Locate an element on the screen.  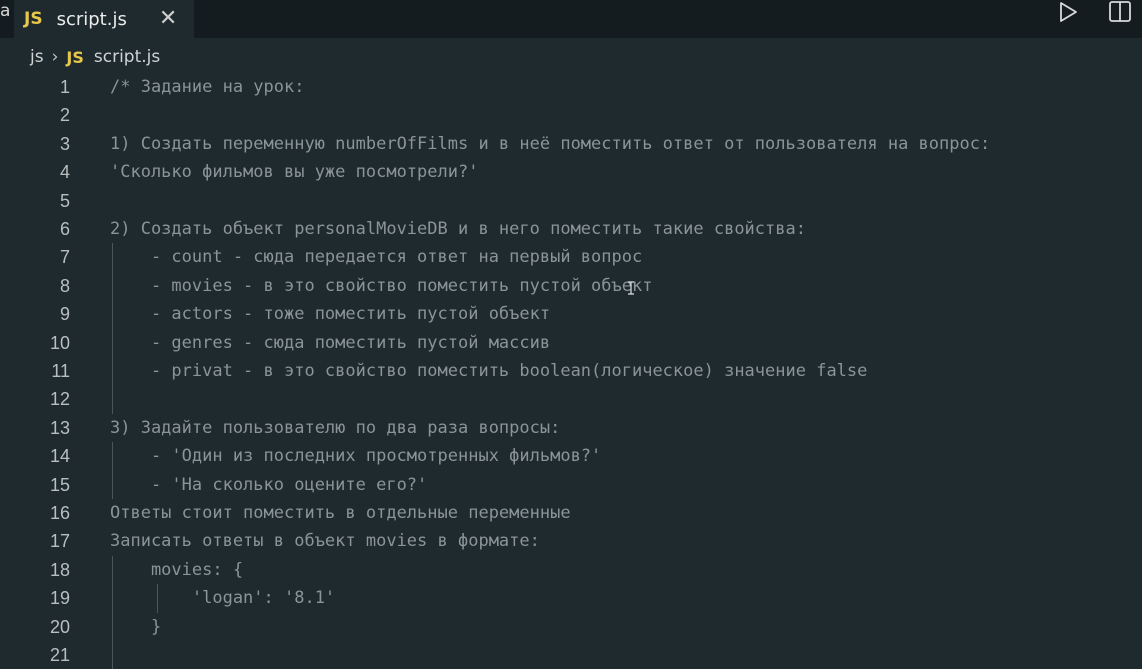
play-icon is located at coordinates (1068, 12).